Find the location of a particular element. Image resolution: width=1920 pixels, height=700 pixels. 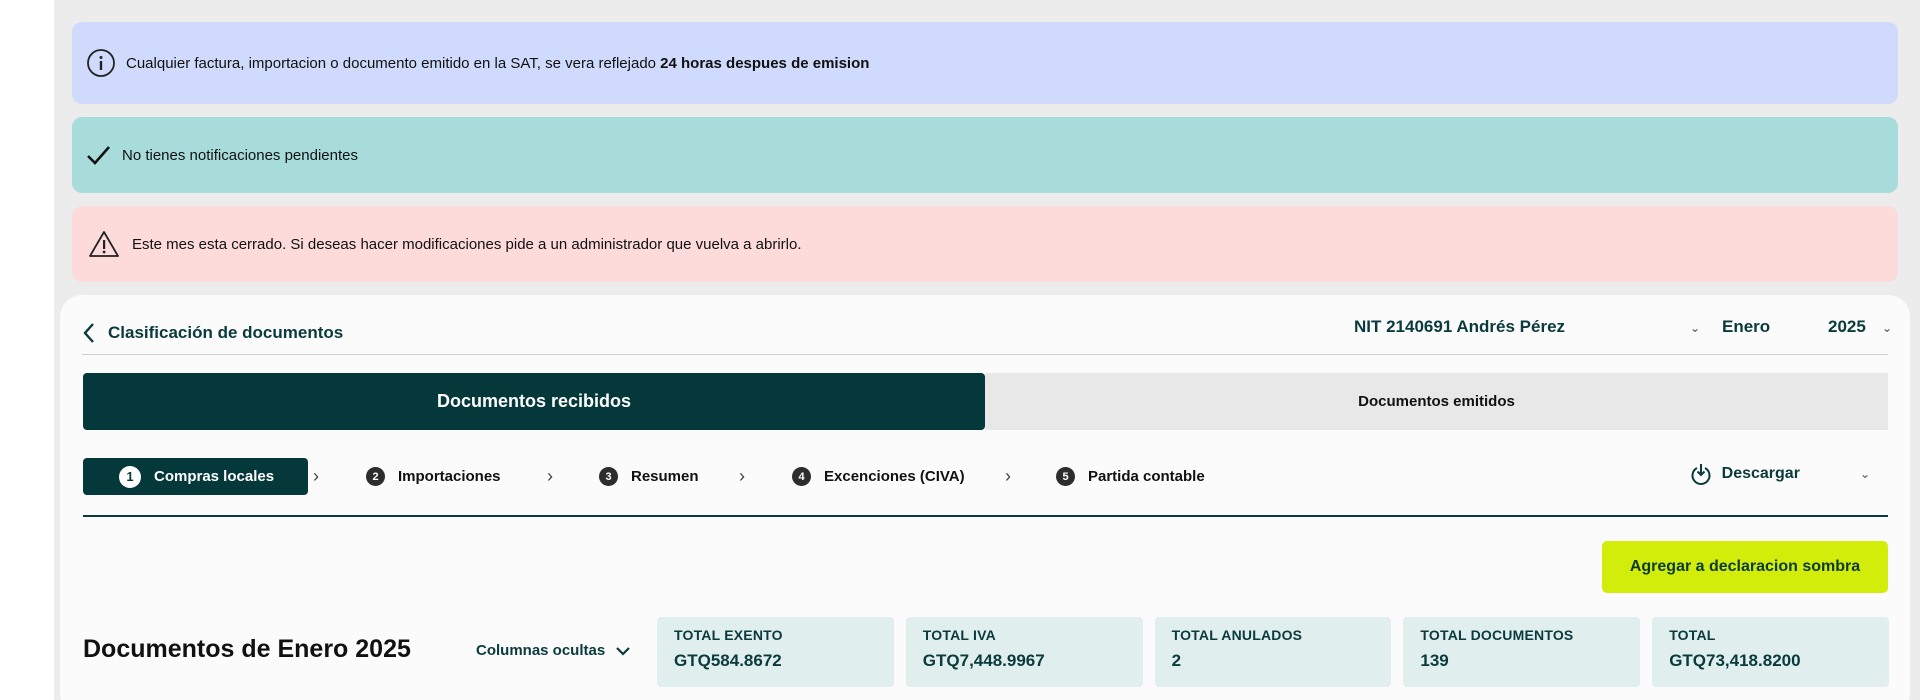

year-select-value: 2025 is located at coordinates (1847, 326).